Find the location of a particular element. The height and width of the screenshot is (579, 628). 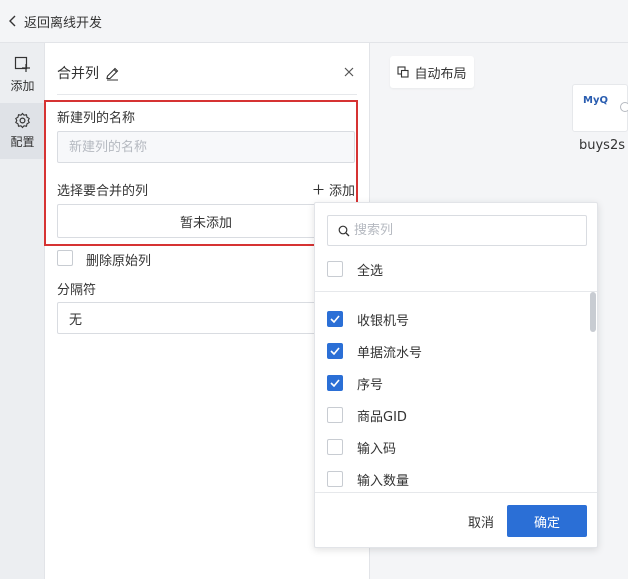

node-port is located at coordinates (624, 107).